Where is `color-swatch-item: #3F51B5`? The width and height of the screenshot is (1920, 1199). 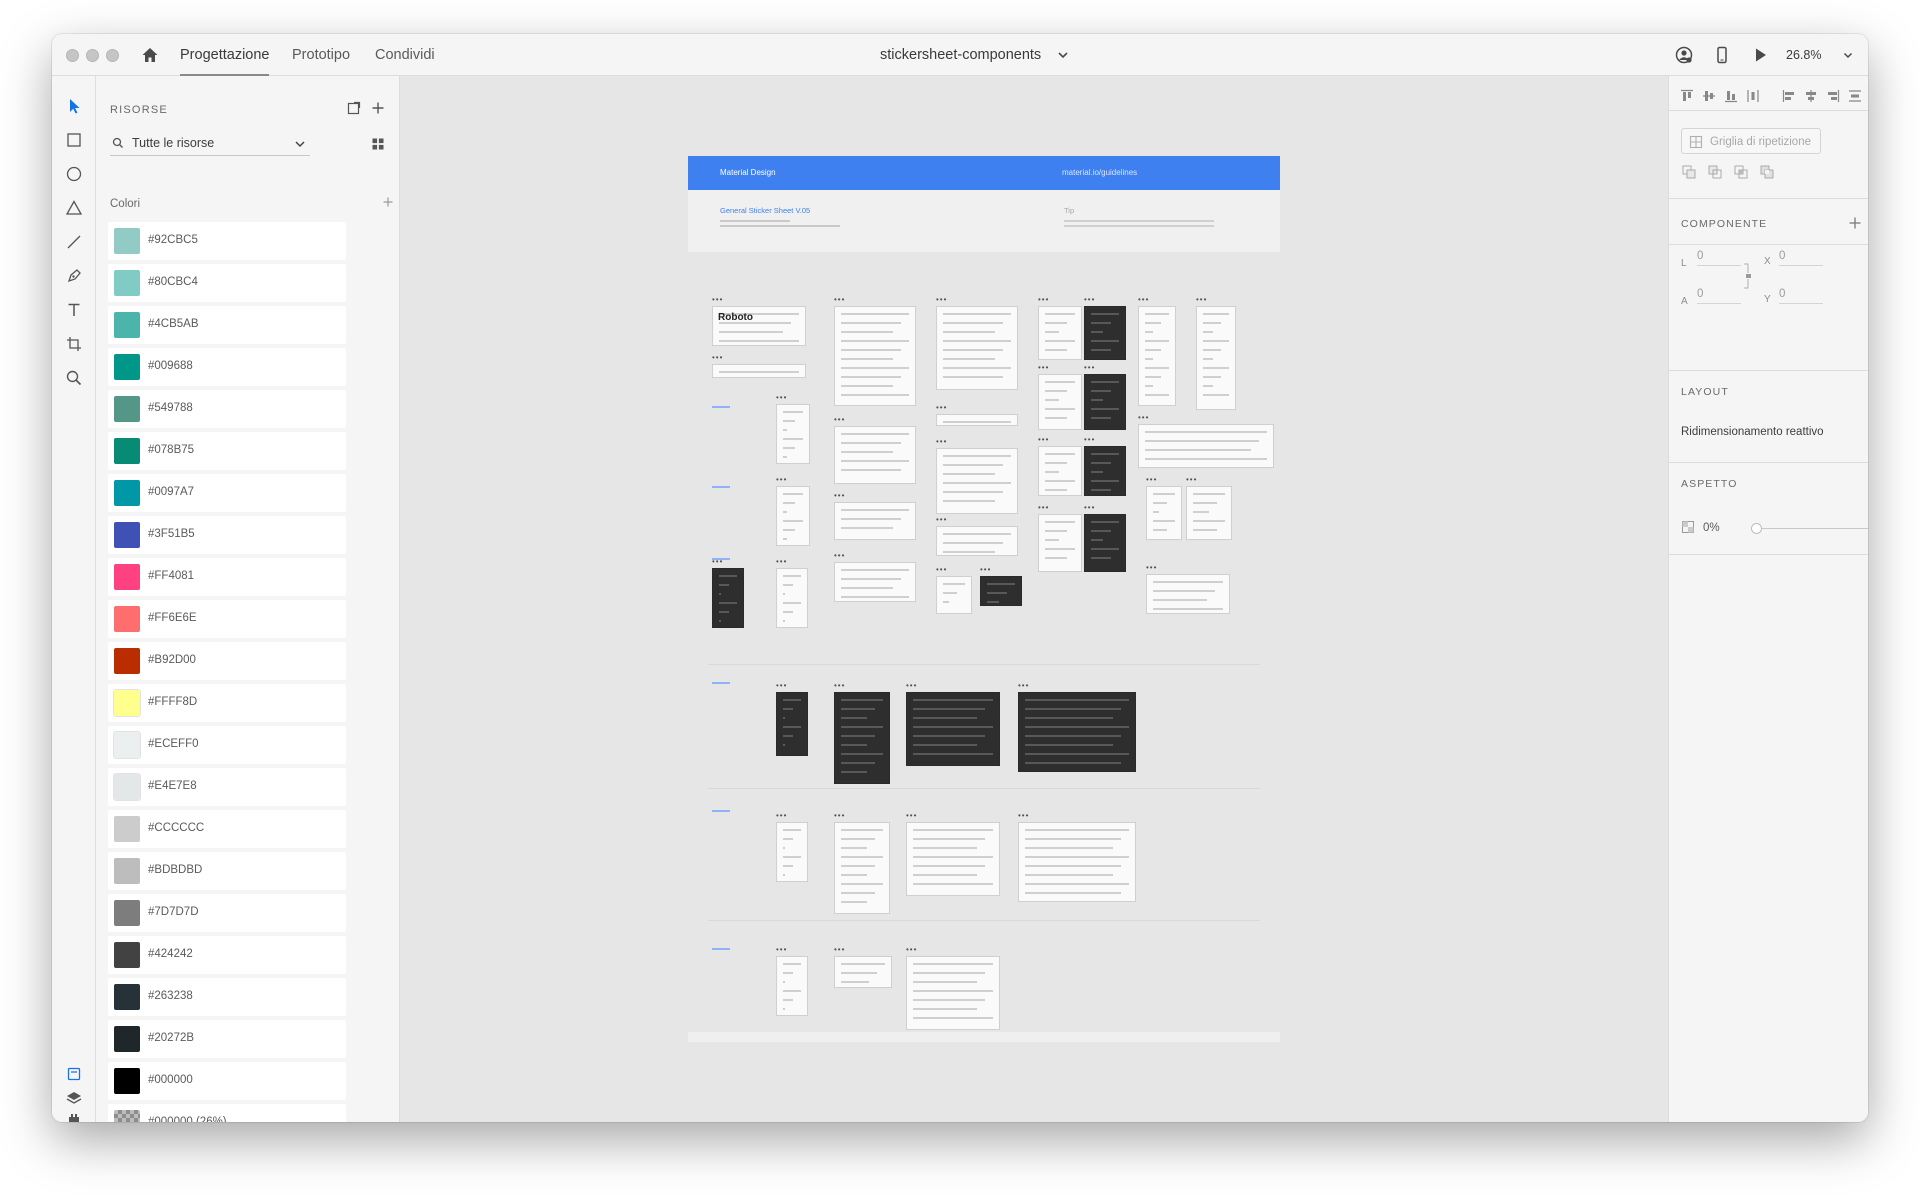
color-swatch-item: #3F51B5 is located at coordinates (227, 535).